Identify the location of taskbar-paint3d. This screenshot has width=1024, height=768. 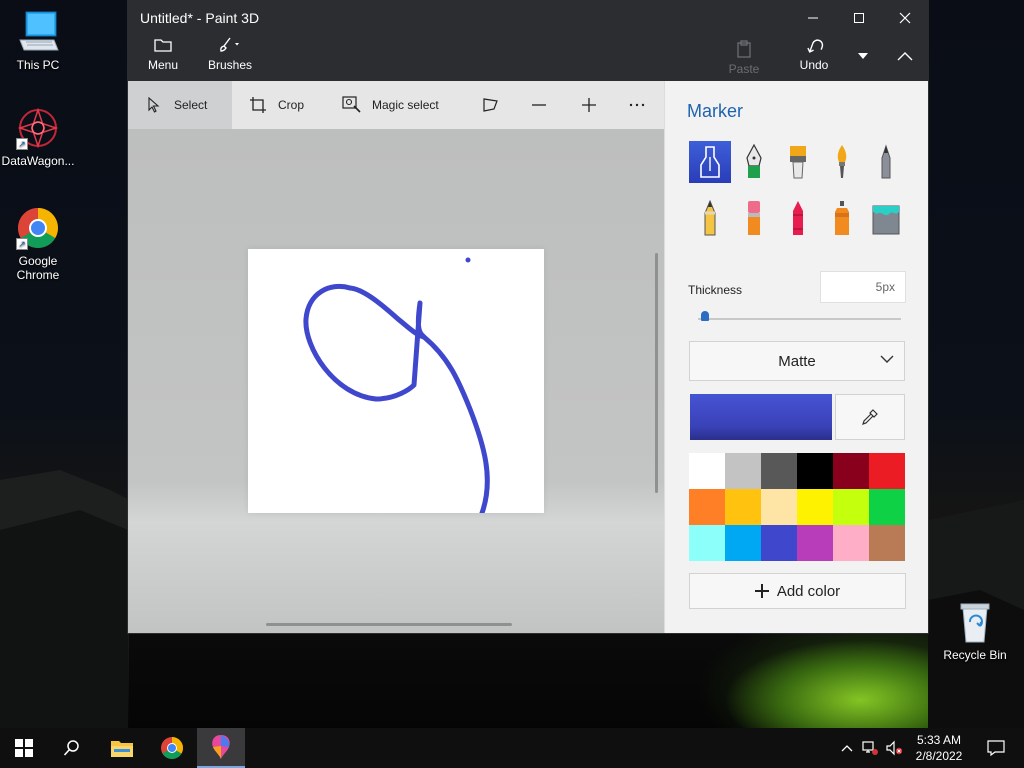
(221, 748).